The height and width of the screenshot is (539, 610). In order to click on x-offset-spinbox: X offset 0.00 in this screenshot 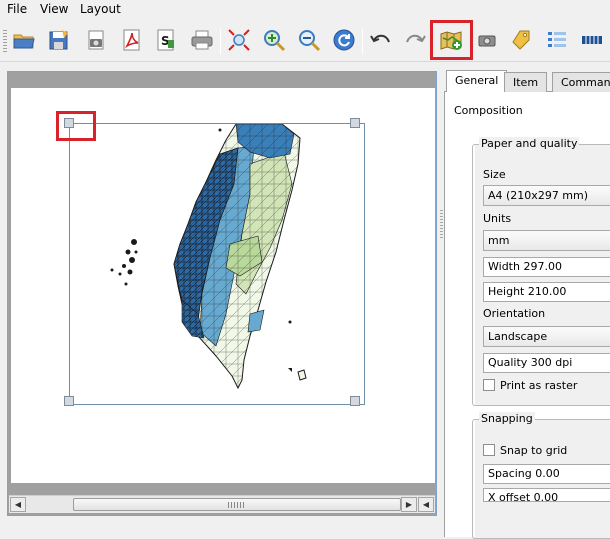, I will do `click(546, 495)`.